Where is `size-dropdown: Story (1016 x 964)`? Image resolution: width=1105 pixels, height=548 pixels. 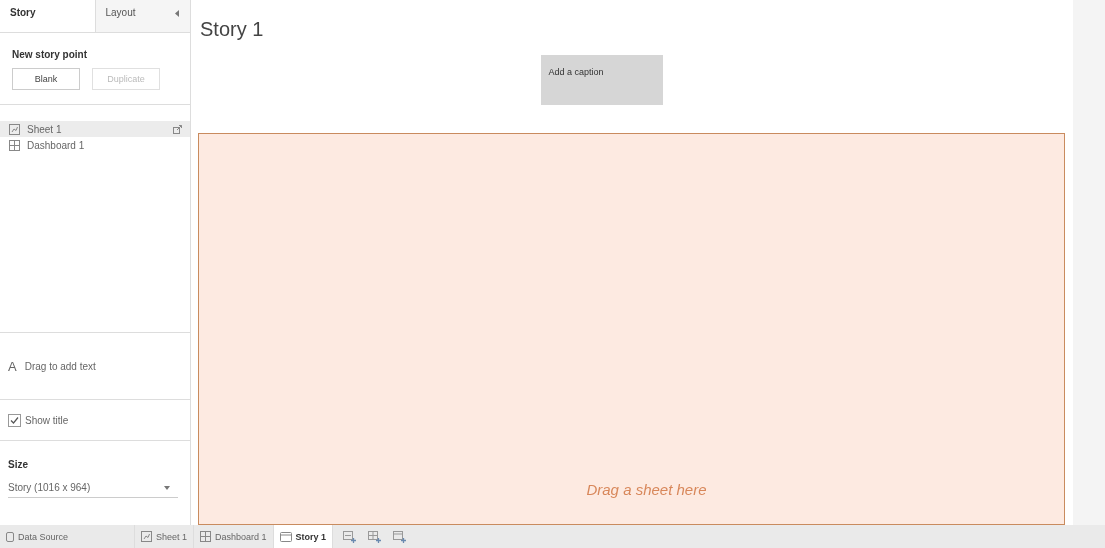
size-dropdown: Story (1016 x 964) is located at coordinates (93, 488).